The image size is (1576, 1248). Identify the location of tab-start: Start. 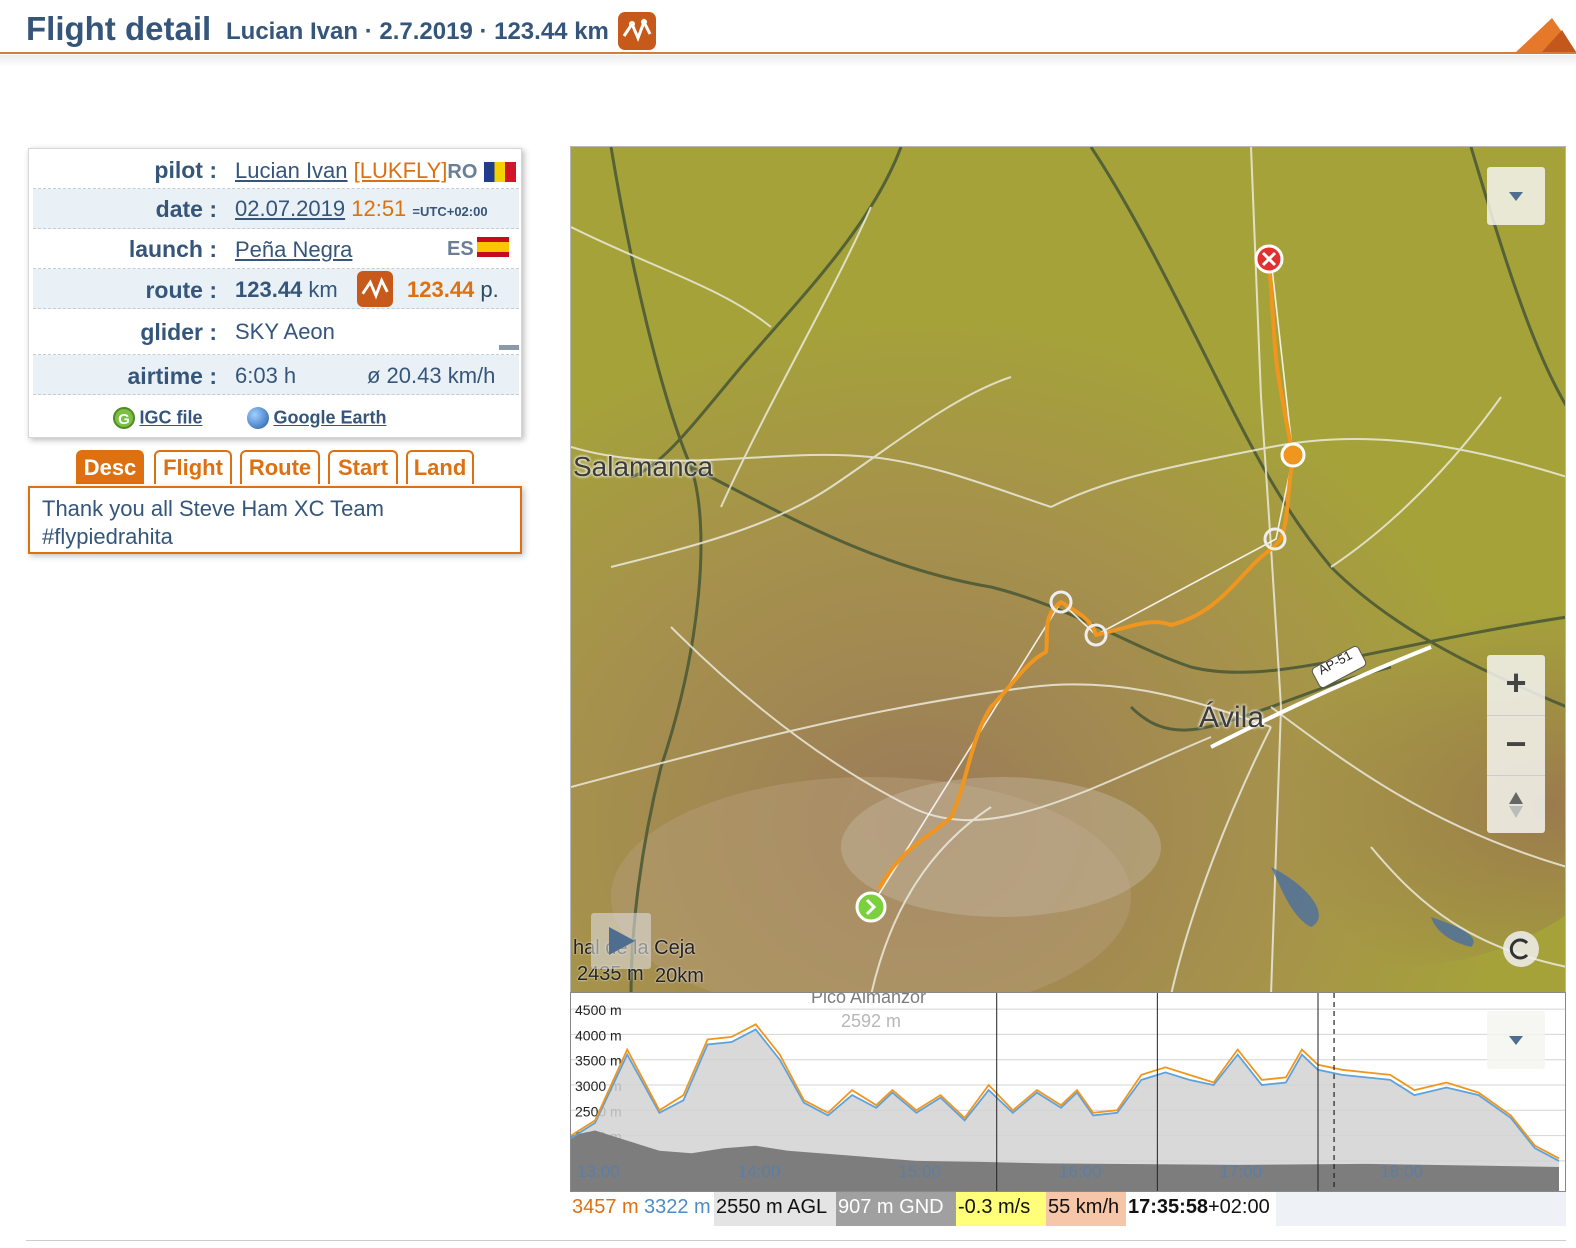
(363, 467).